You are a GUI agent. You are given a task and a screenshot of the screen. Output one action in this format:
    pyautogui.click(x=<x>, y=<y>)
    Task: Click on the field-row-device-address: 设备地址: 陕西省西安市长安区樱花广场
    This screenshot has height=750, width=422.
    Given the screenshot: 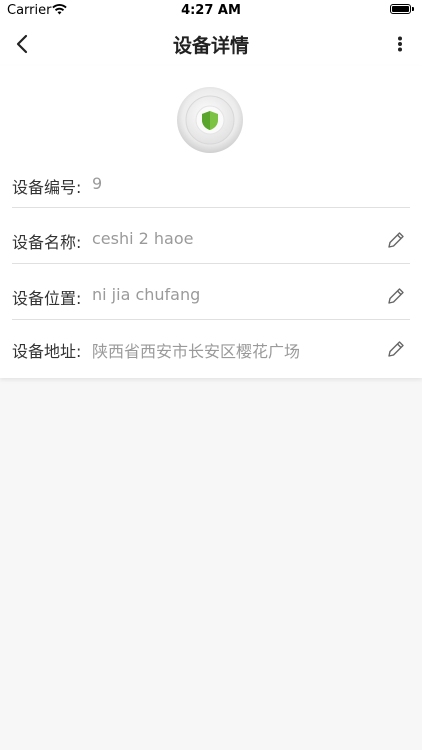 What is the action you would take?
    pyautogui.click(x=211, y=350)
    